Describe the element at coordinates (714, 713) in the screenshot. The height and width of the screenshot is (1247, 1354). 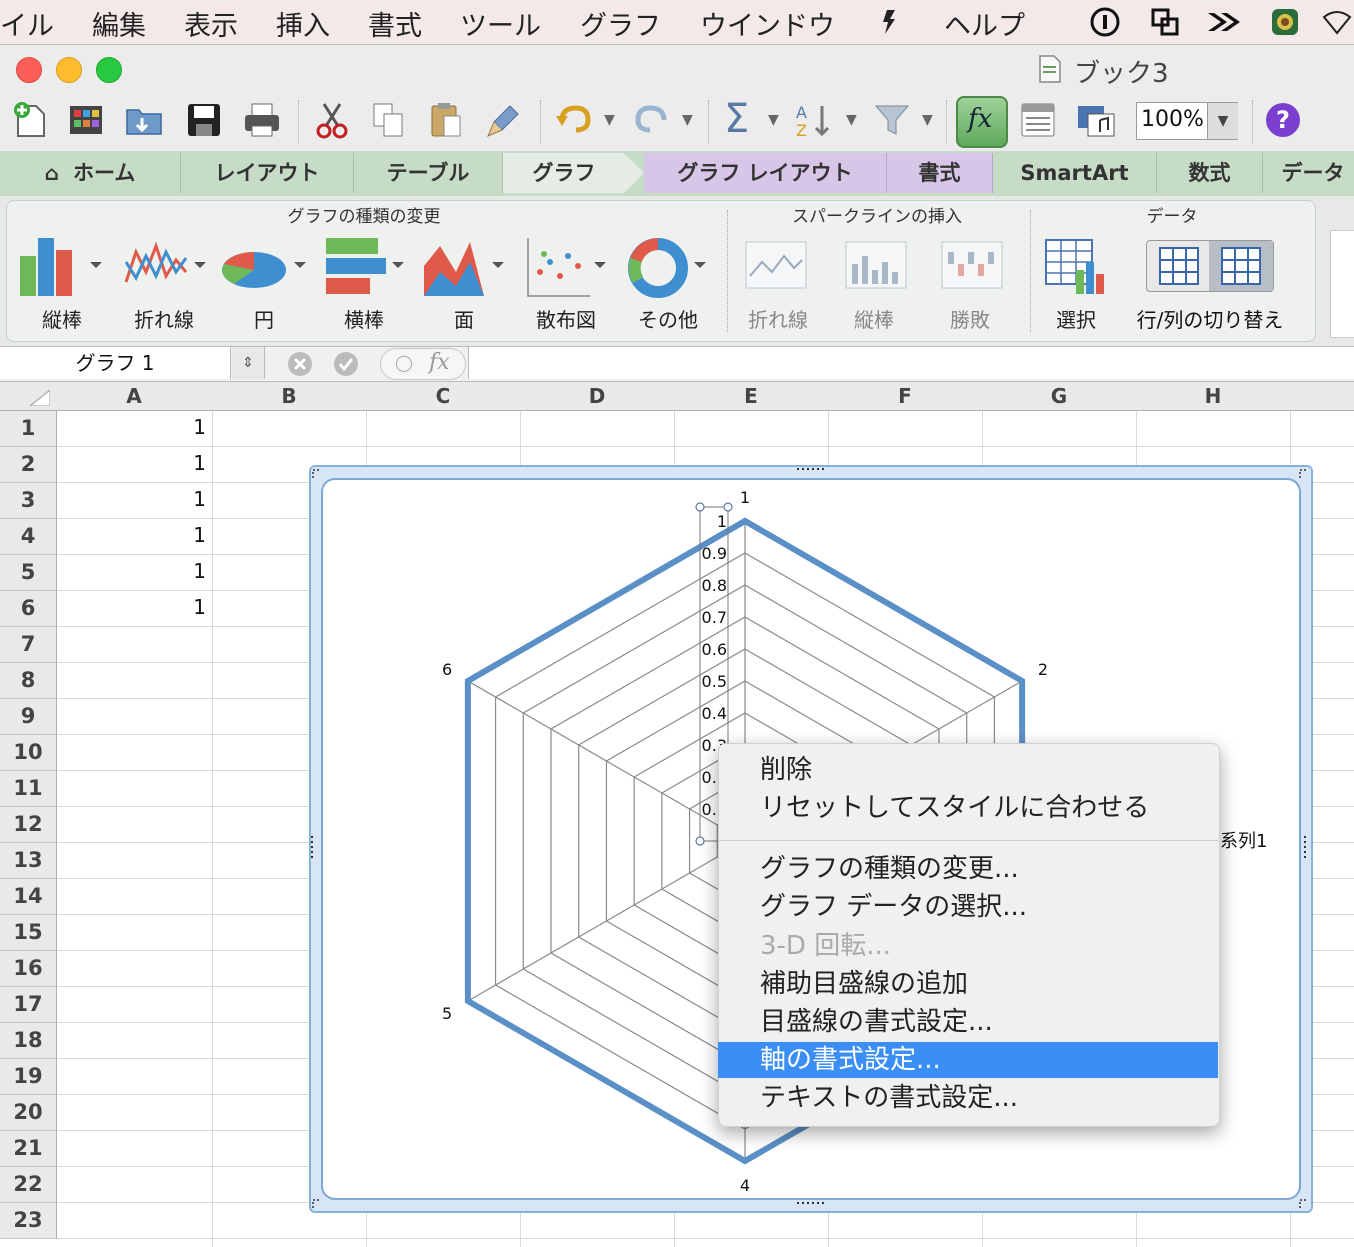
I see `axis-tick-label: 0.4` at that location.